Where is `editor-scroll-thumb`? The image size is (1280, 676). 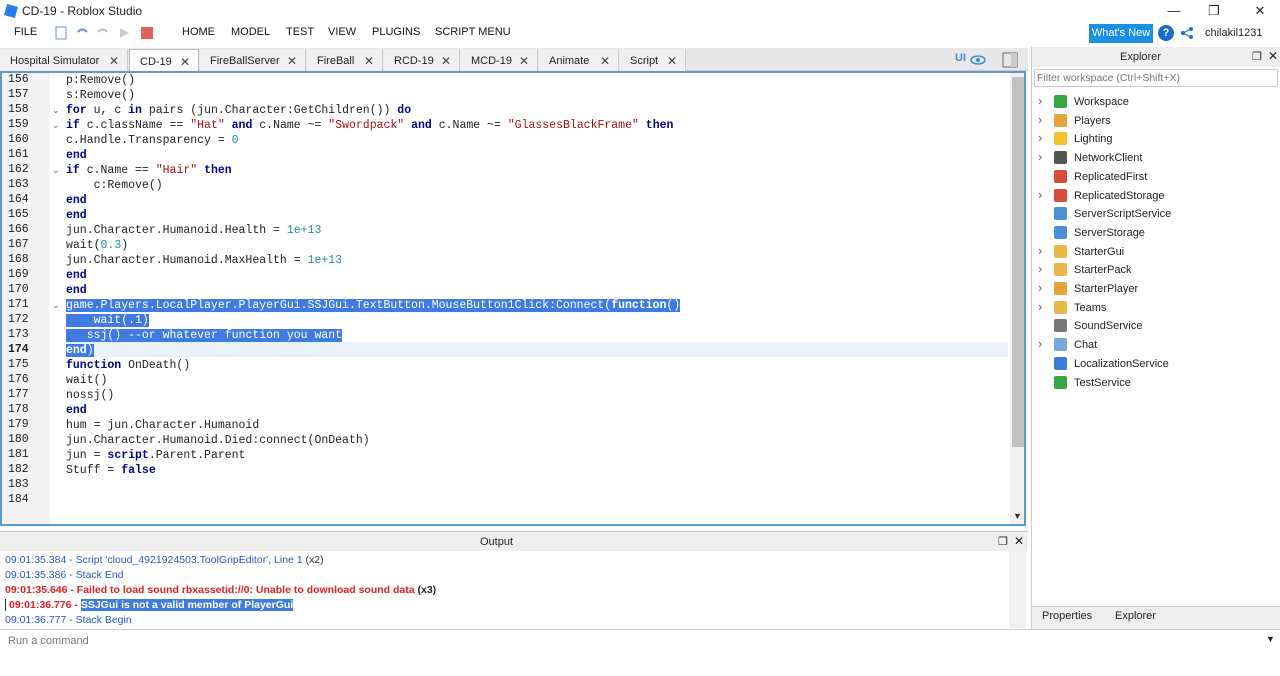 editor-scroll-thumb is located at coordinates (1018, 262).